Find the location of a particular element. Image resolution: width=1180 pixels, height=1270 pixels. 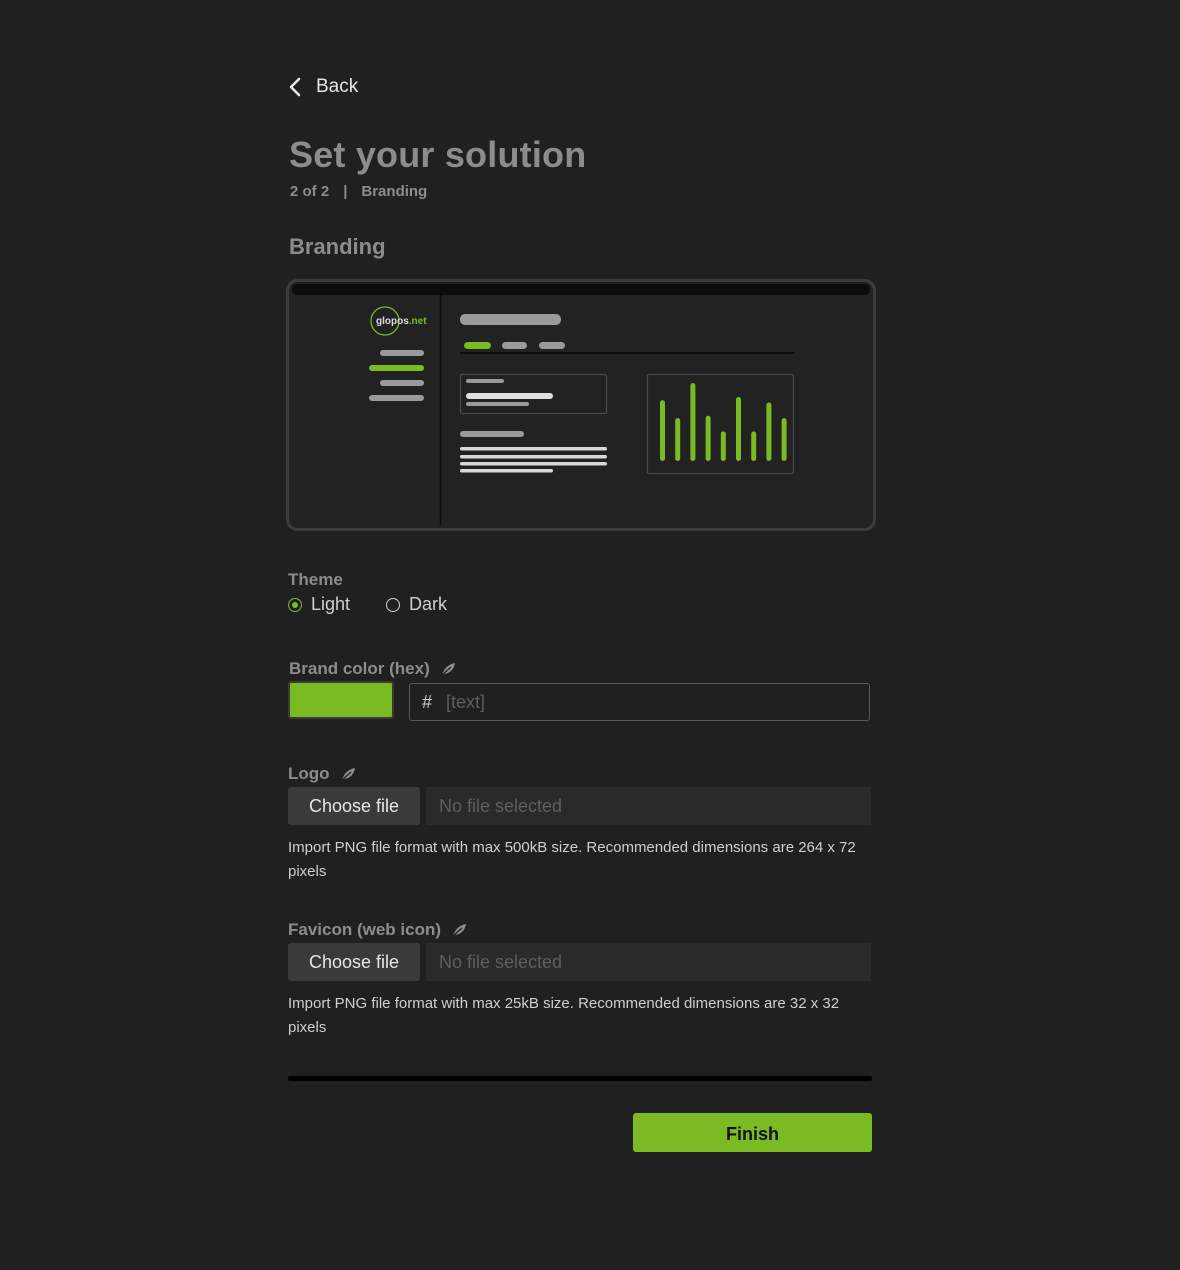

back-button: Back is located at coordinates (323, 87).